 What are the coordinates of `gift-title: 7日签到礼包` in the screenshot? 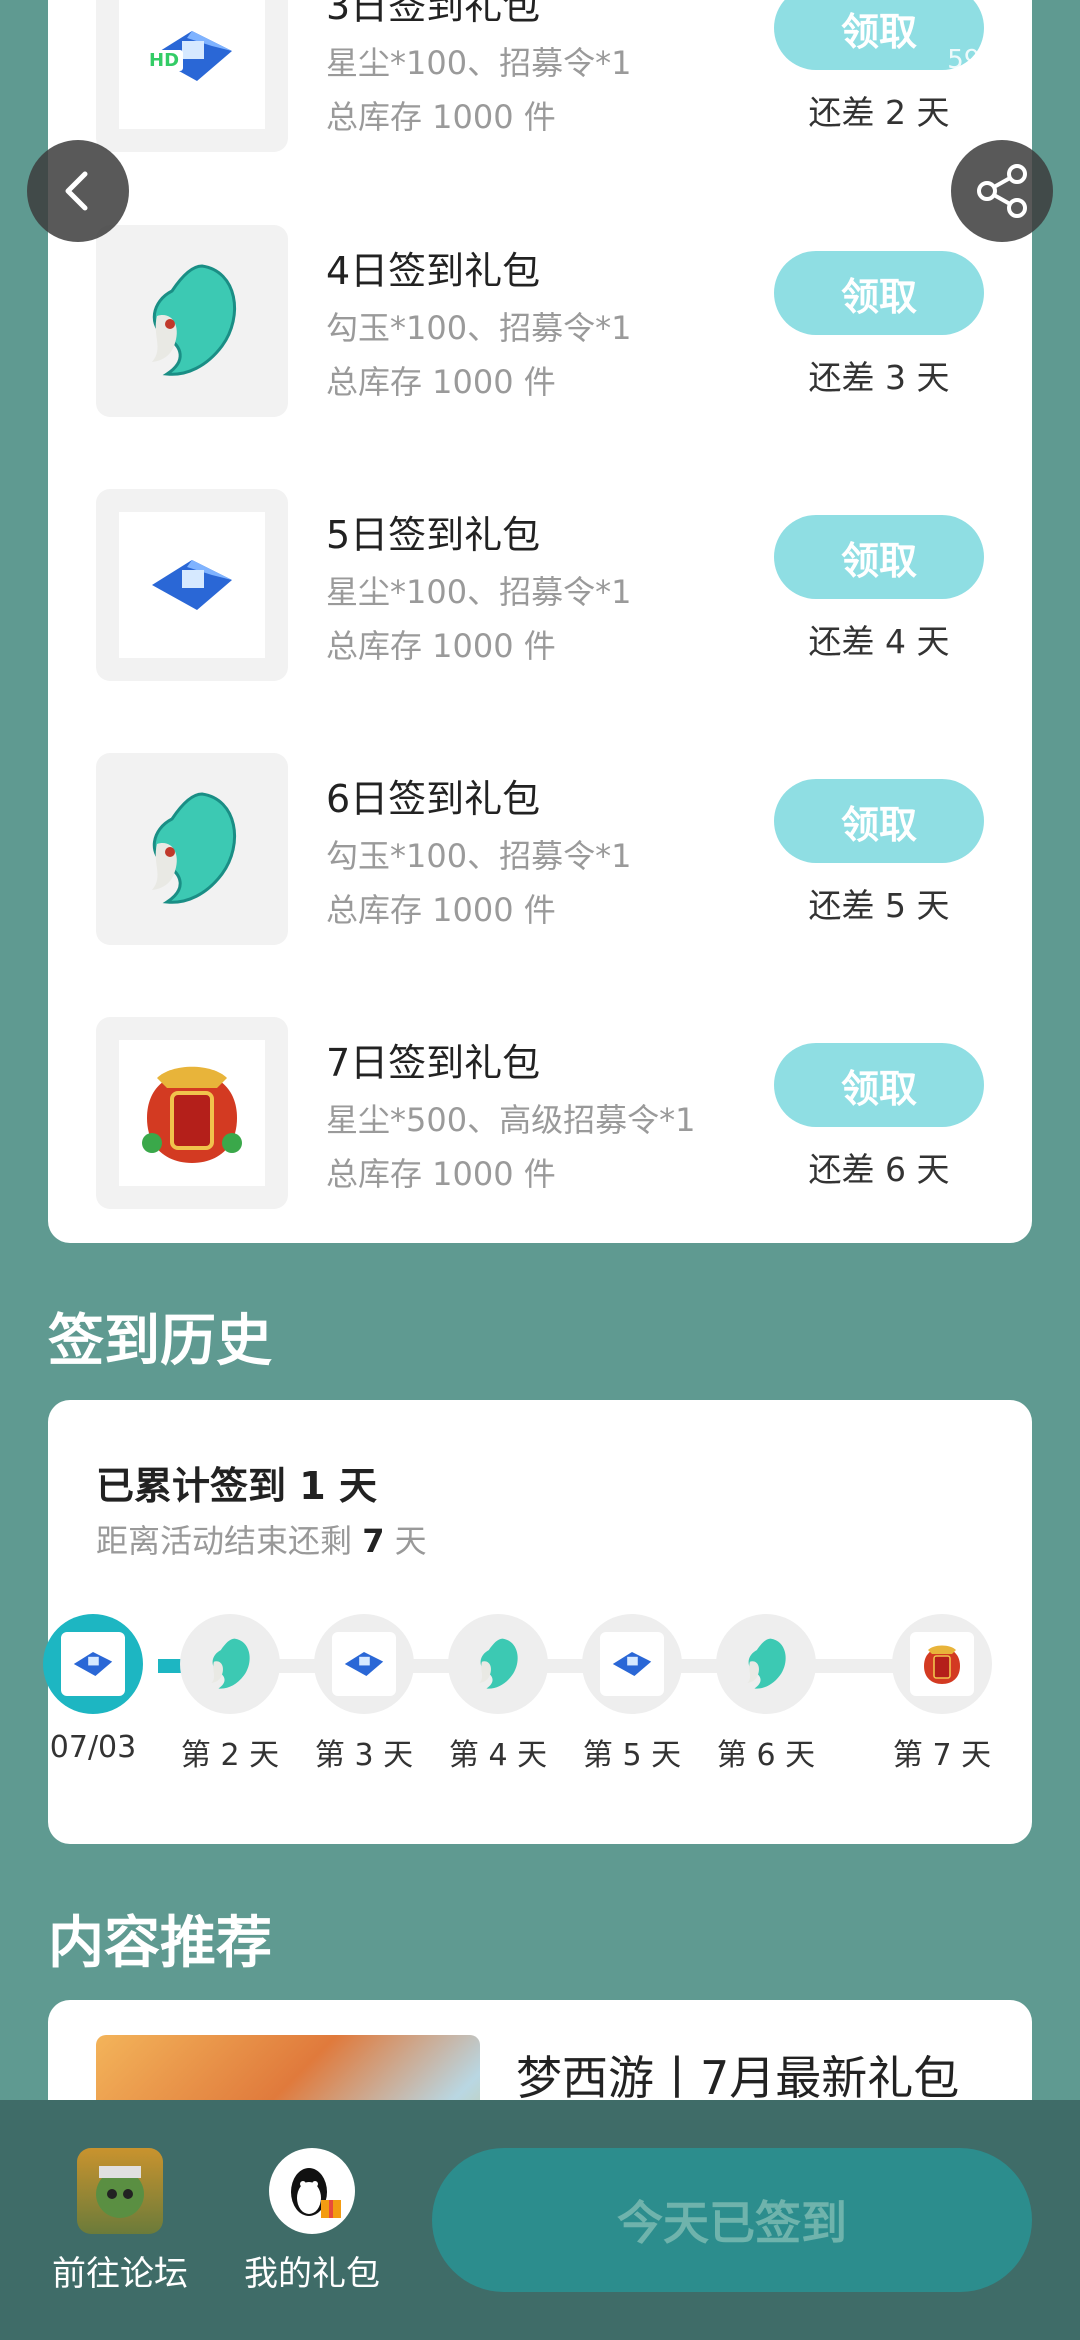 It's located at (433, 1063).